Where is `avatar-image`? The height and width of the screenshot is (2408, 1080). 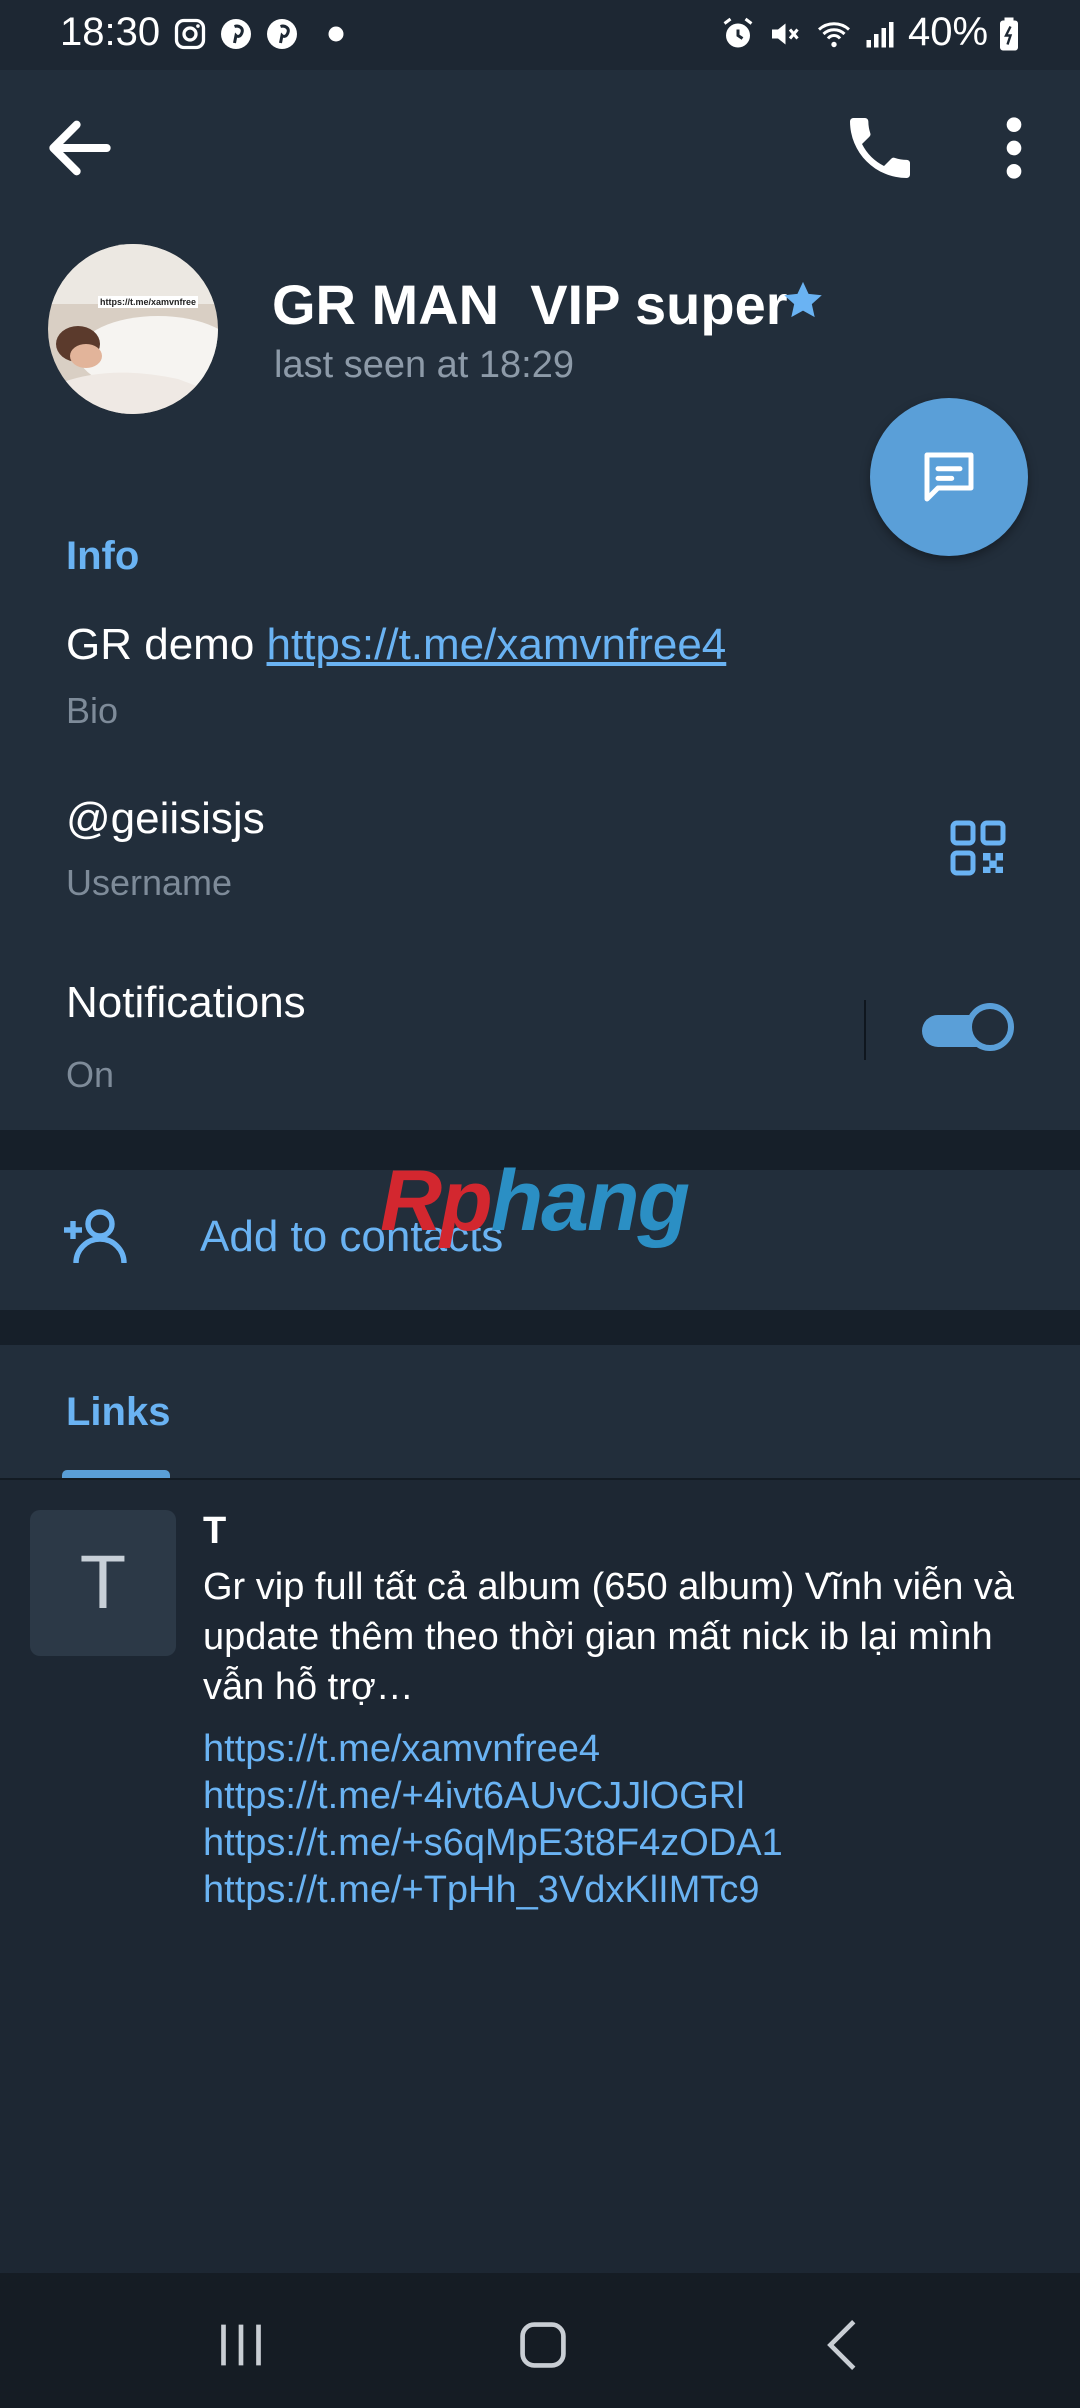
avatar-image is located at coordinates (133, 329).